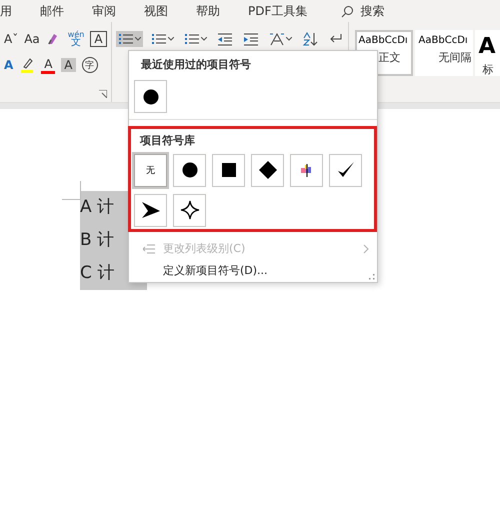 The width and height of the screenshot is (500, 507). I want to click on diamond-icon, so click(268, 170).